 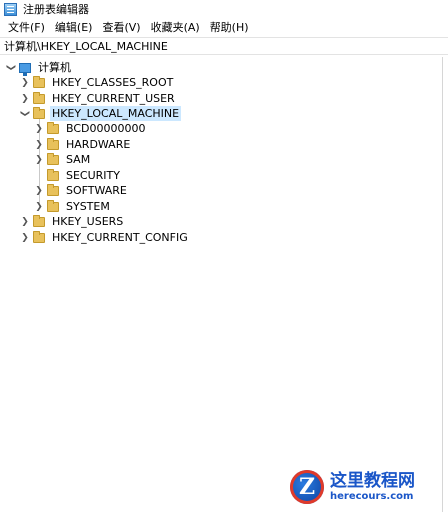 What do you see at coordinates (120, 237) in the screenshot?
I see `tree-label: HKEY_CURRENT_CONFIG` at bounding box center [120, 237].